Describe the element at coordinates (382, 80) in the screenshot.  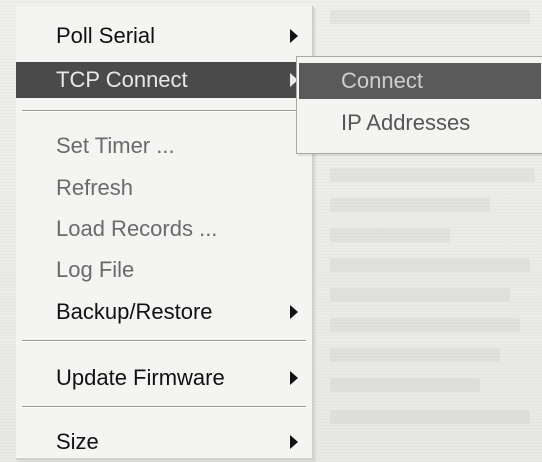
I see `submenu-item-label: Connect` at that location.